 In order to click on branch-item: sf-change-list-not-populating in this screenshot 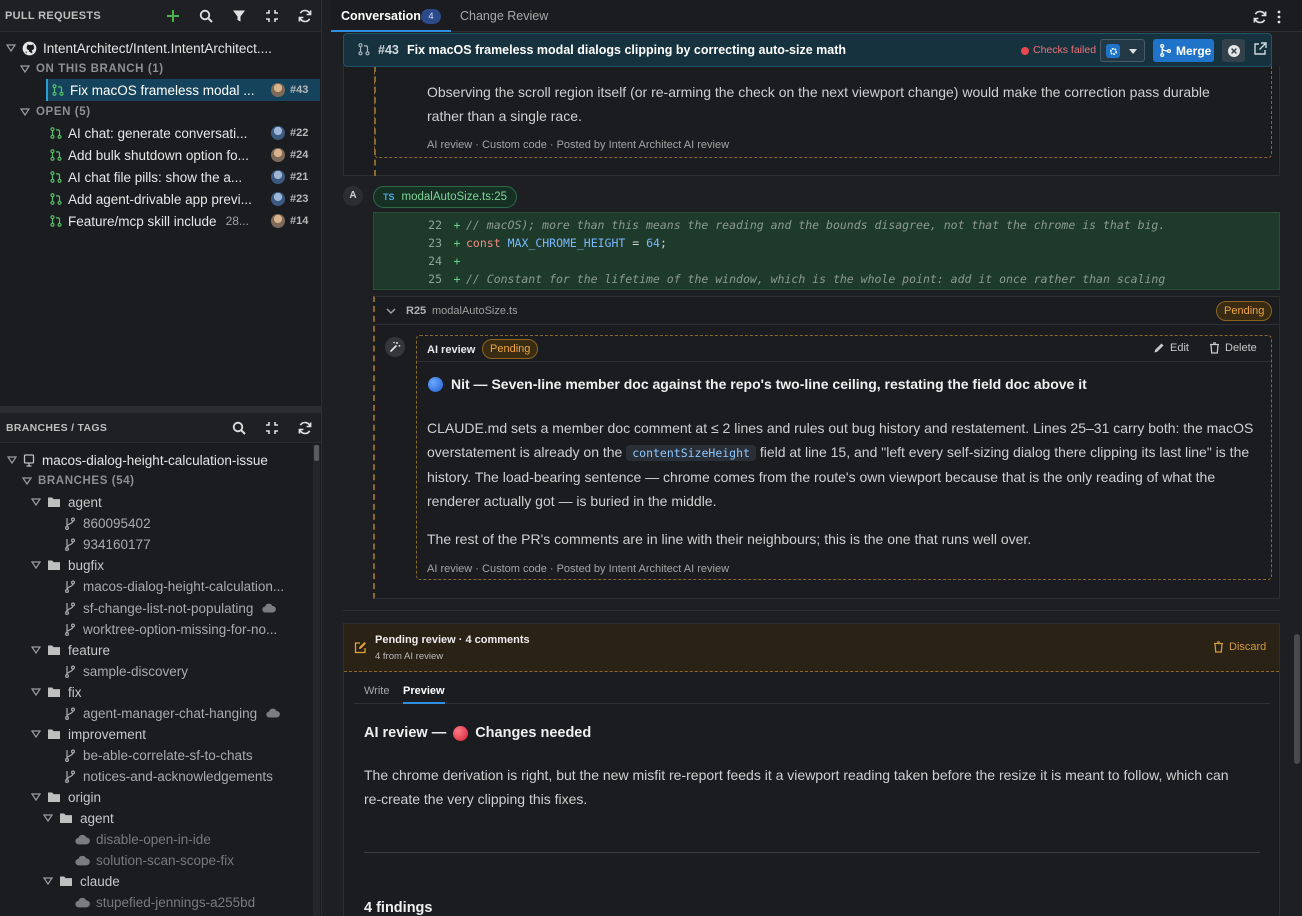, I will do `click(160, 608)`.